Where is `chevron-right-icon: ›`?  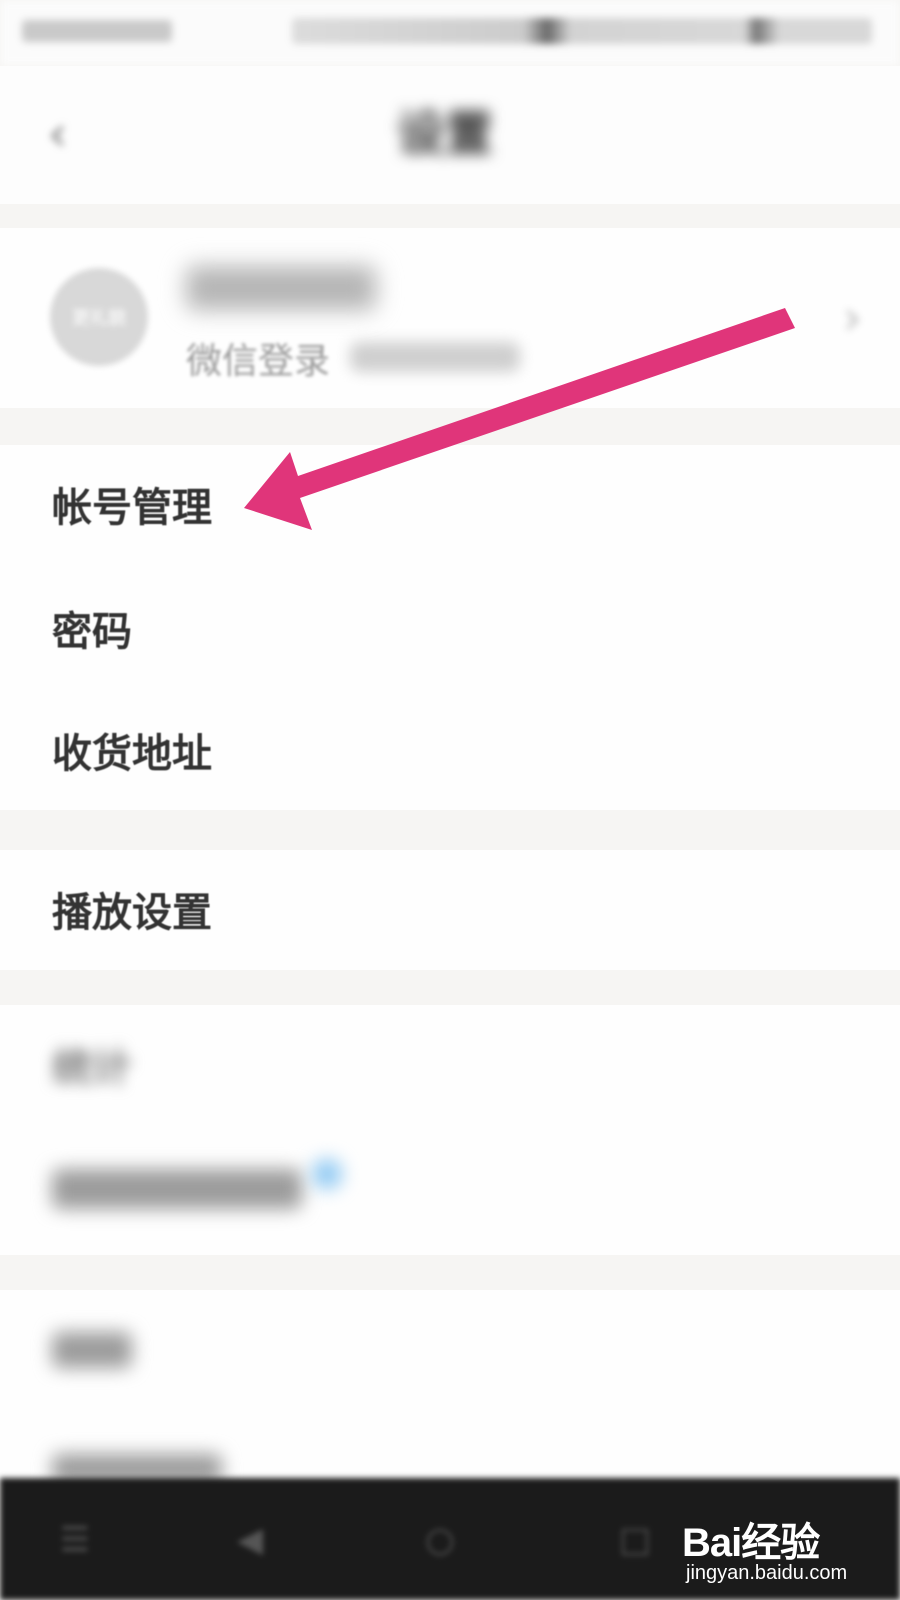
chevron-right-icon: › is located at coordinates (852, 318).